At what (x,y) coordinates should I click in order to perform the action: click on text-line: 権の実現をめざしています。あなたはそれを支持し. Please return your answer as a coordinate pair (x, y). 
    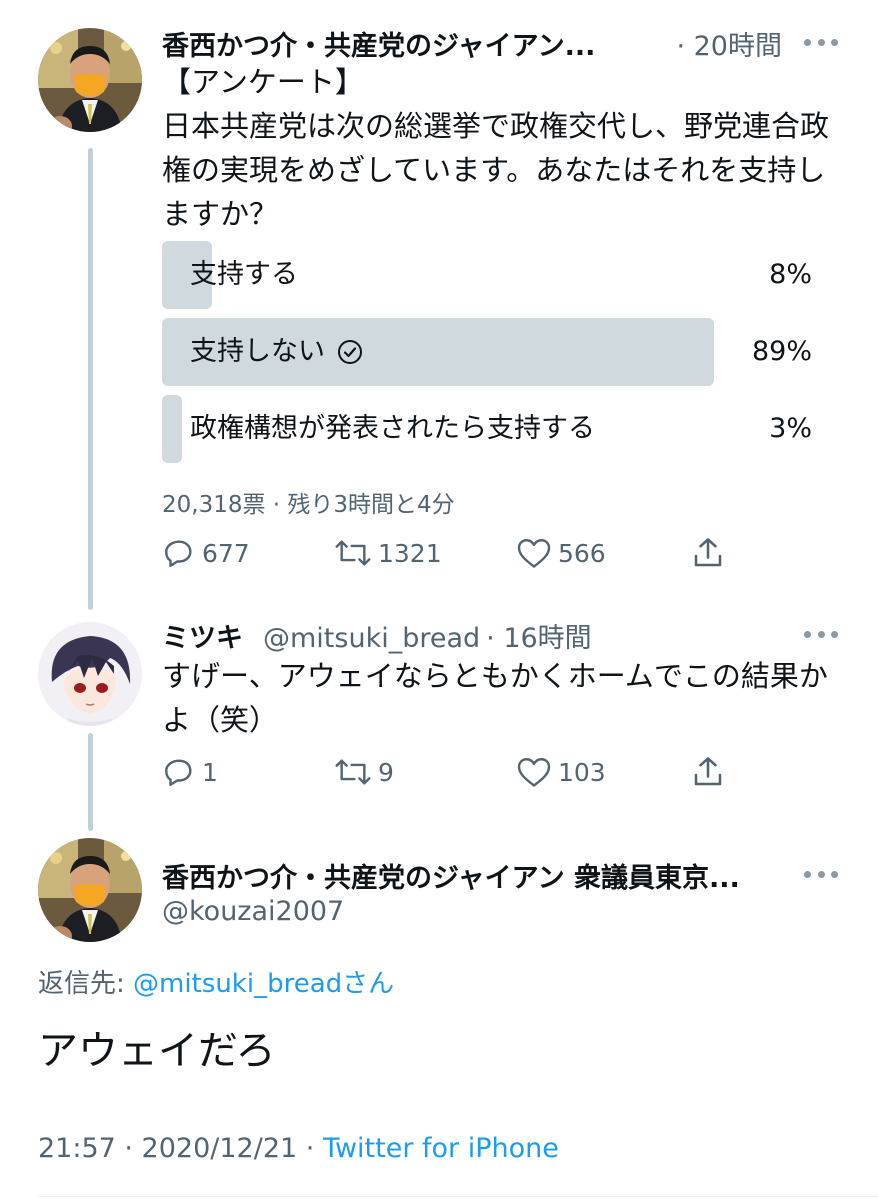
    Looking at the image, I should click on (494, 170).